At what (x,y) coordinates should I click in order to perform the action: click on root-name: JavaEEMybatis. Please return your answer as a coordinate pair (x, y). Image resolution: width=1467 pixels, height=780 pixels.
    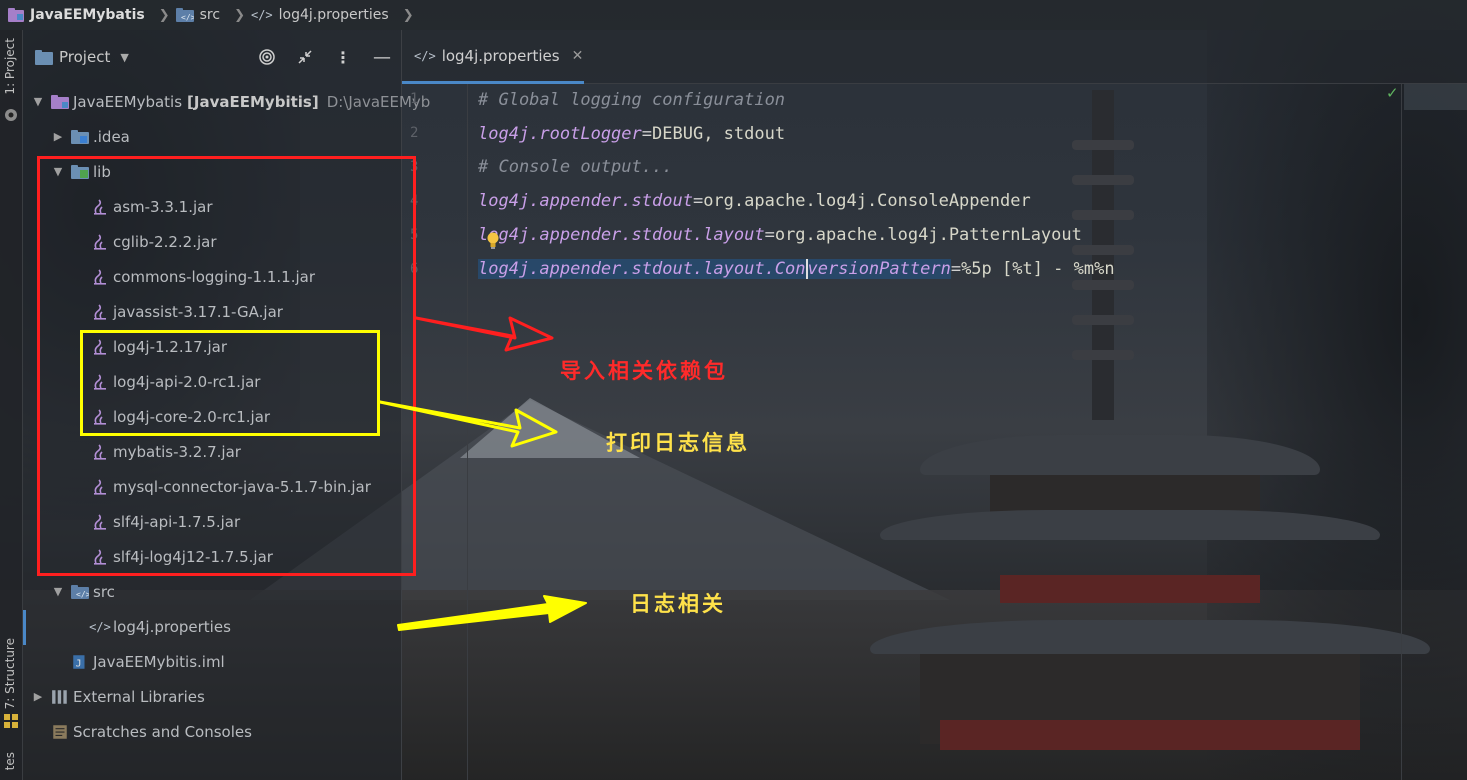
    Looking at the image, I should click on (128, 101).